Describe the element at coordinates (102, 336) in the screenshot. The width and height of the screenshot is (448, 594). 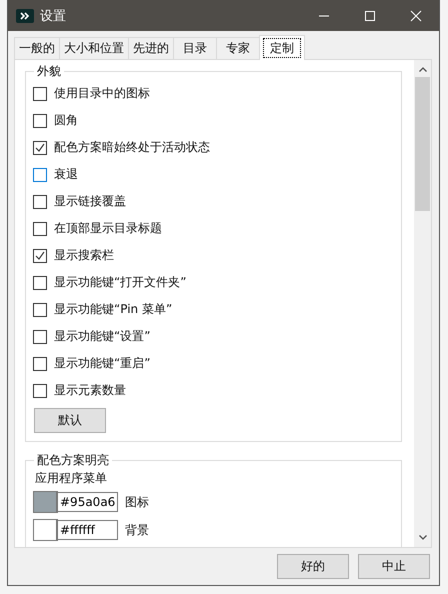
I see `checkbox-label: 显示功能键“设置”` at that location.